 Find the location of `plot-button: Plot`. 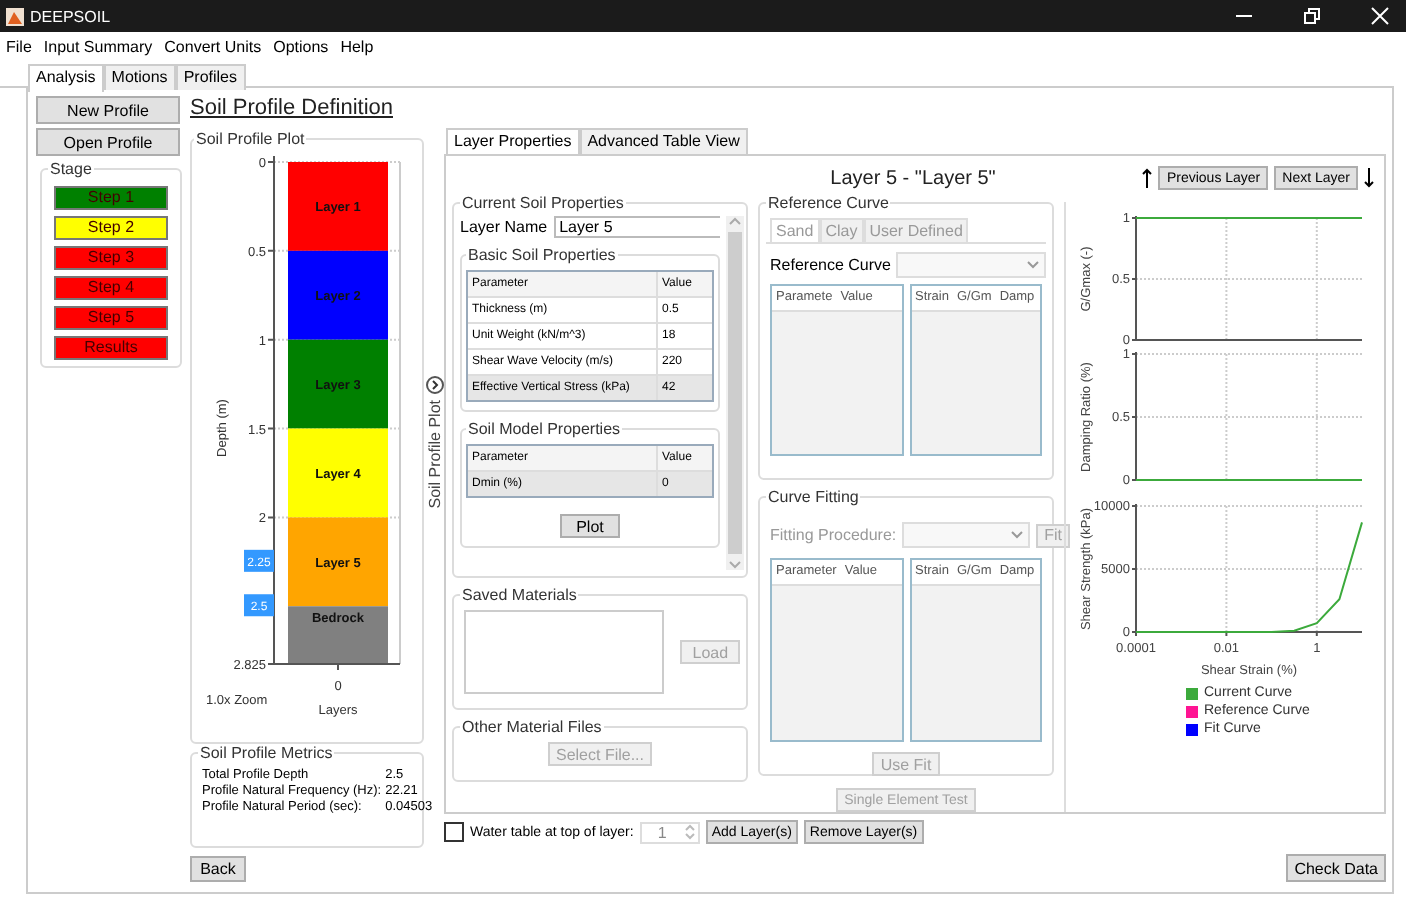

plot-button: Plot is located at coordinates (590, 526).